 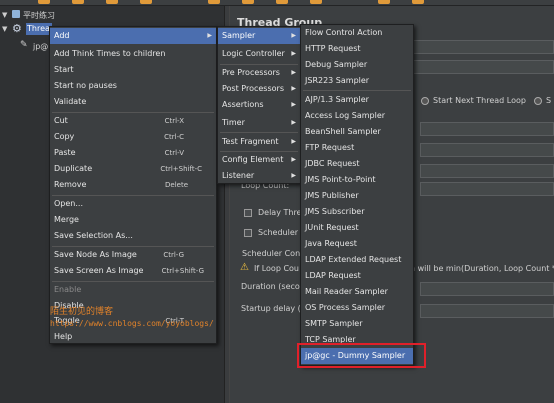 What do you see at coordinates (538, 101) in the screenshot?
I see `radio-stop` at bounding box center [538, 101].